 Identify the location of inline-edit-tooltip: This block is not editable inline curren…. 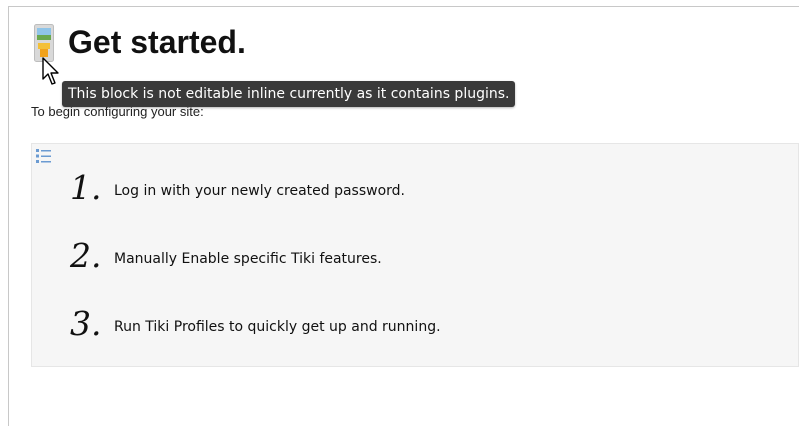
(289, 94).